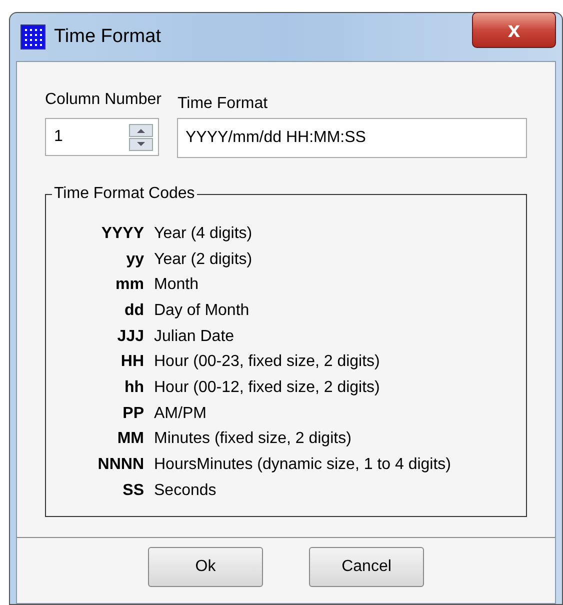  What do you see at coordinates (302, 465) in the screenshot?
I see `code-description: HoursMinutes (dynamic size, 1 to 4 digits)` at bounding box center [302, 465].